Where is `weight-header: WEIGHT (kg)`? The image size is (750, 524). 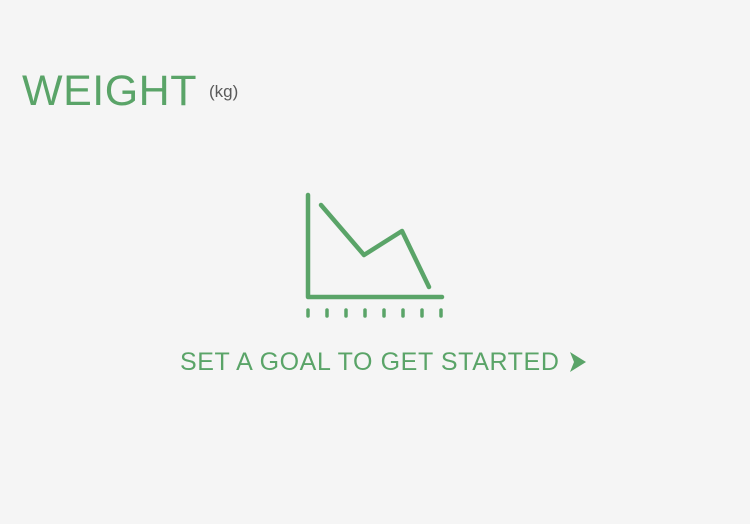
weight-header: WEIGHT (kg) is located at coordinates (130, 91).